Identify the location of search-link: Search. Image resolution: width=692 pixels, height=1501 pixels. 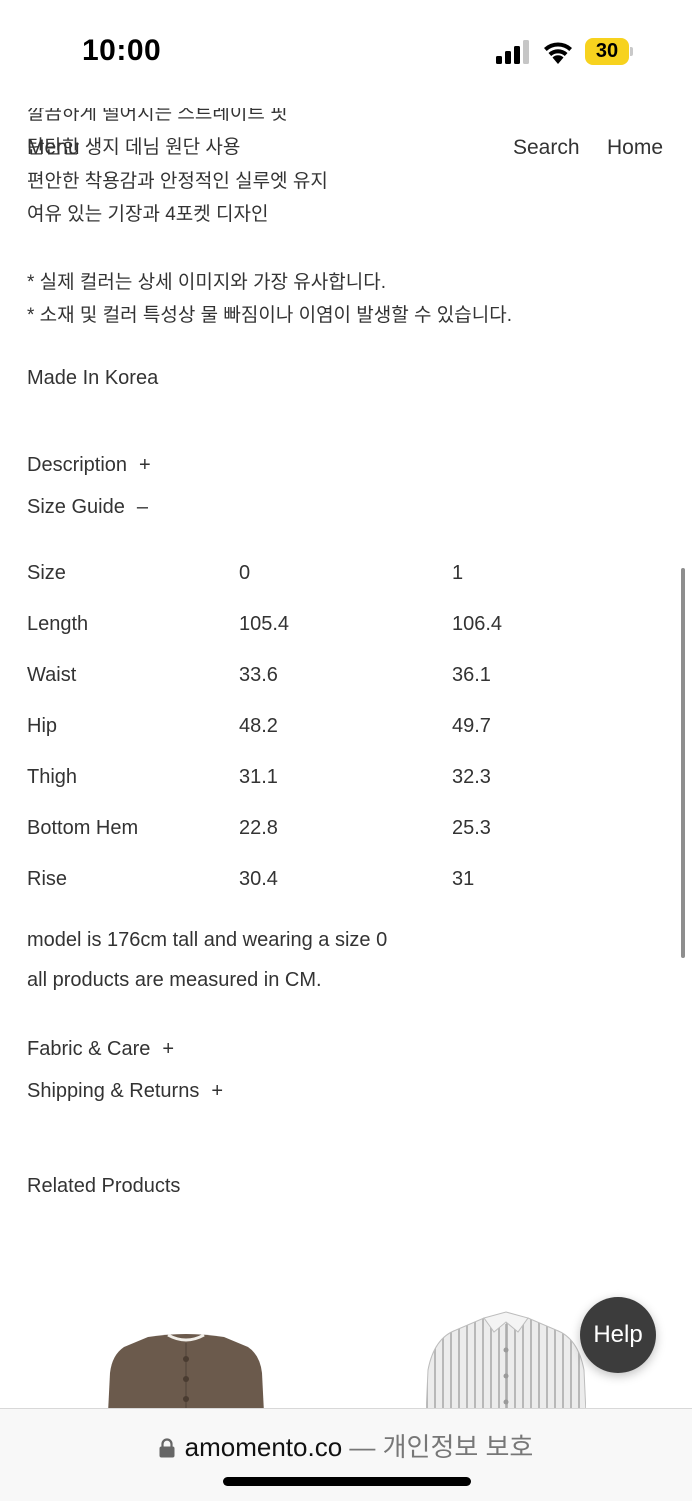
(546, 148).